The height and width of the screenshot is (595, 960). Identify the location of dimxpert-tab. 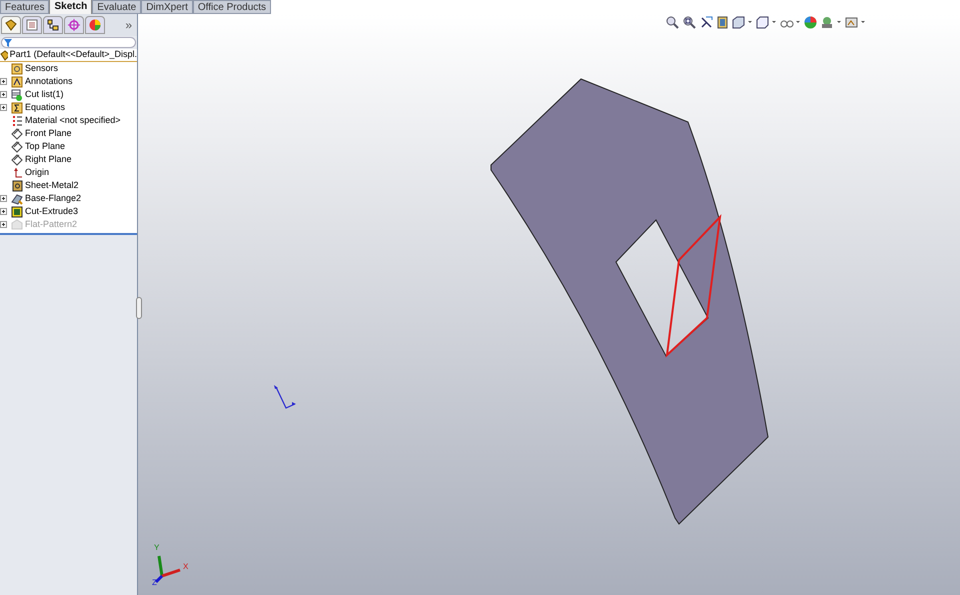
(74, 25).